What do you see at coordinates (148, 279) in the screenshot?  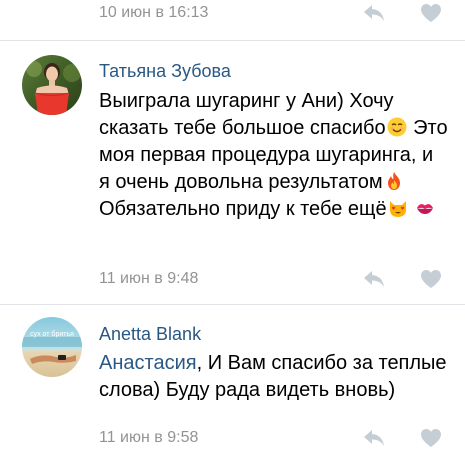 I see `comment-timestamp: 11 июн в 9:48` at bounding box center [148, 279].